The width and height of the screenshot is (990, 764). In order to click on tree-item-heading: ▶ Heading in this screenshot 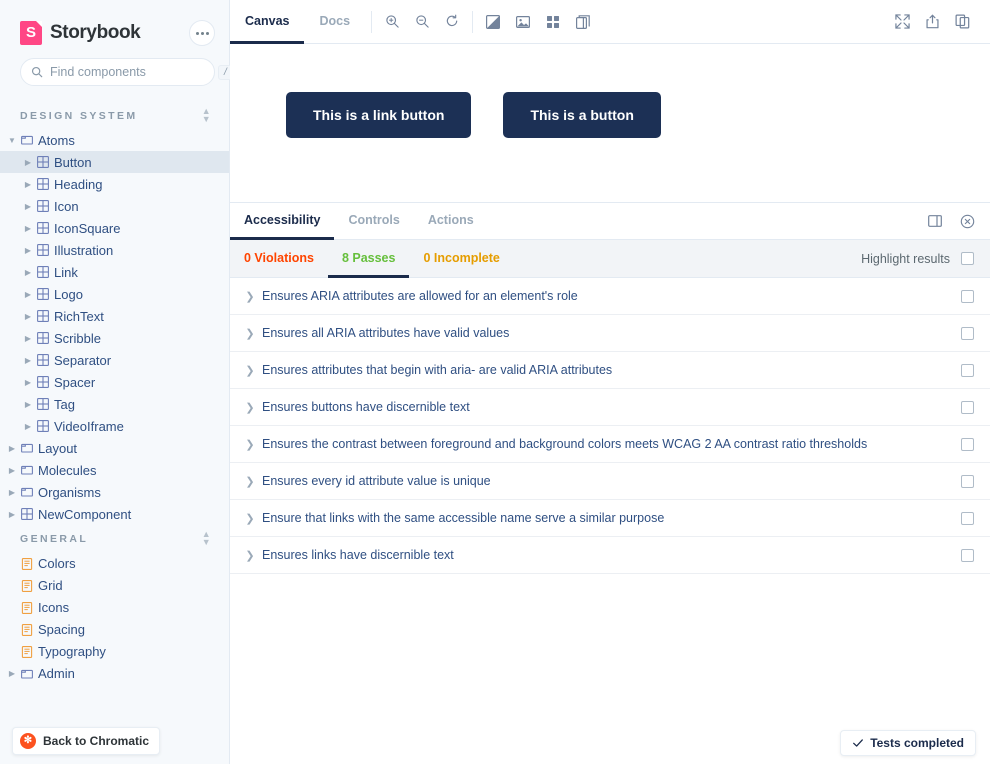, I will do `click(114, 184)`.